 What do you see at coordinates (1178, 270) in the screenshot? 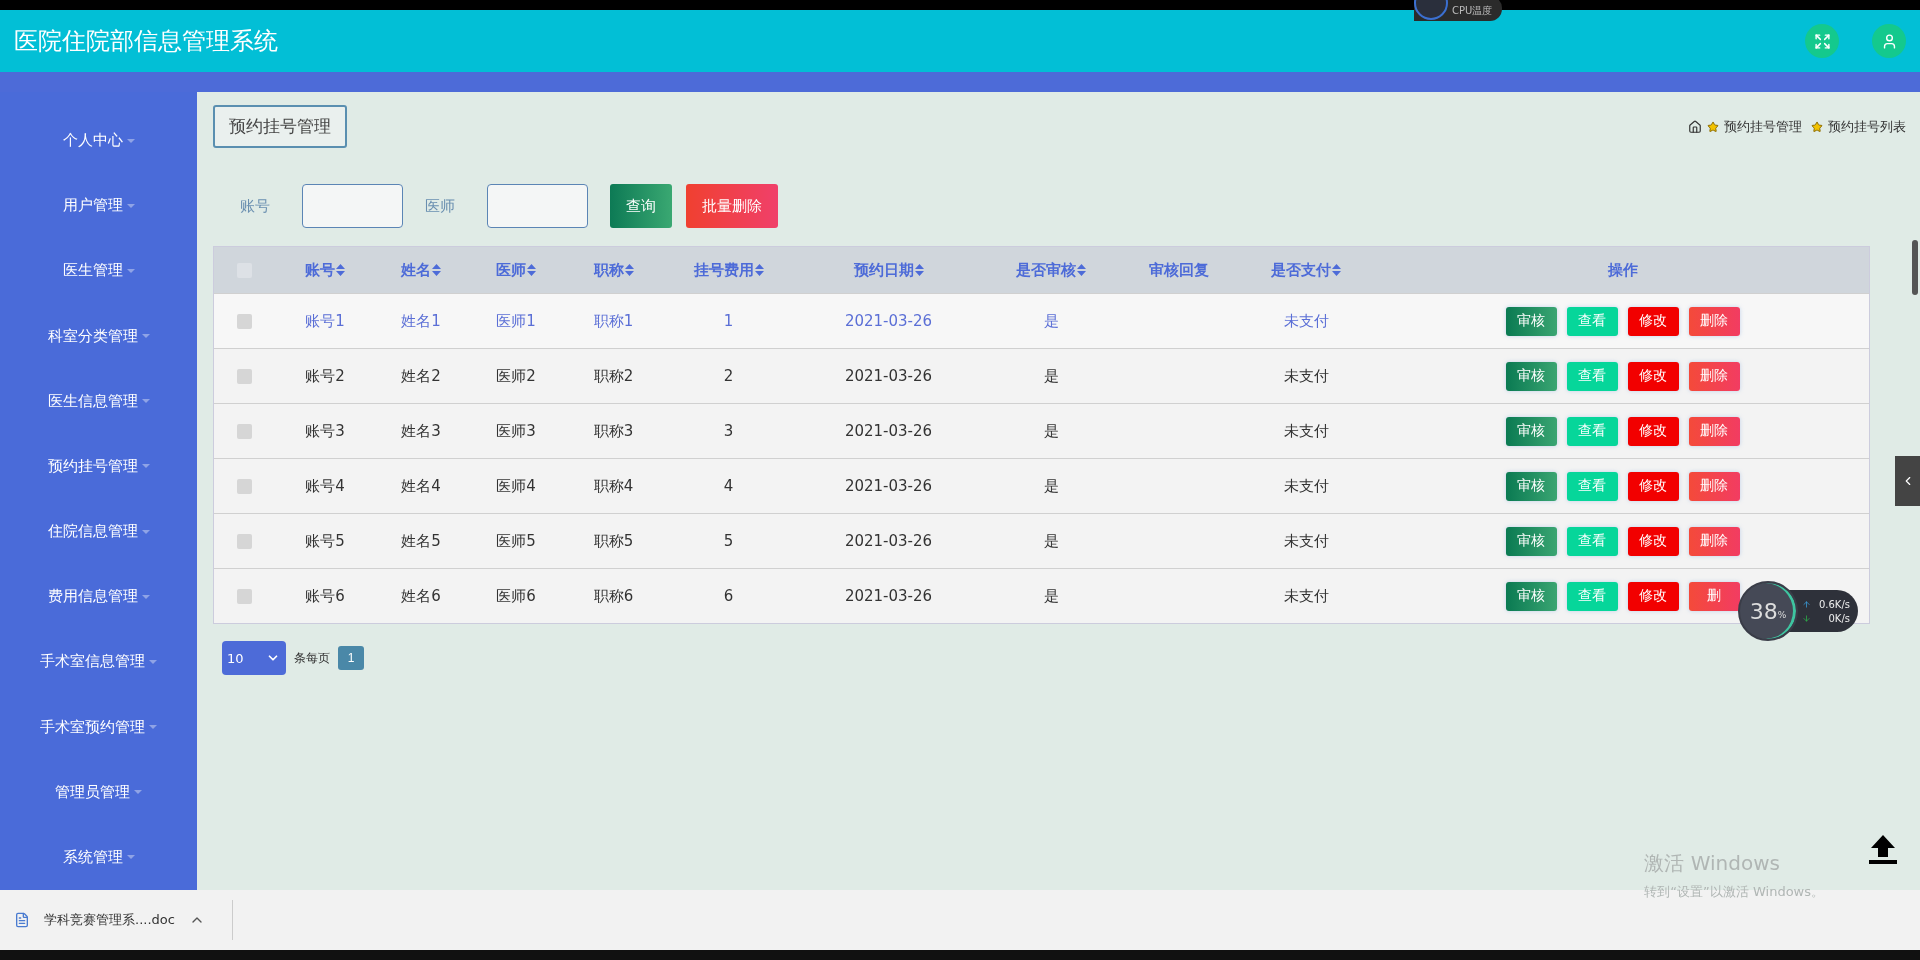
I see `column-header: 审核回复` at bounding box center [1178, 270].